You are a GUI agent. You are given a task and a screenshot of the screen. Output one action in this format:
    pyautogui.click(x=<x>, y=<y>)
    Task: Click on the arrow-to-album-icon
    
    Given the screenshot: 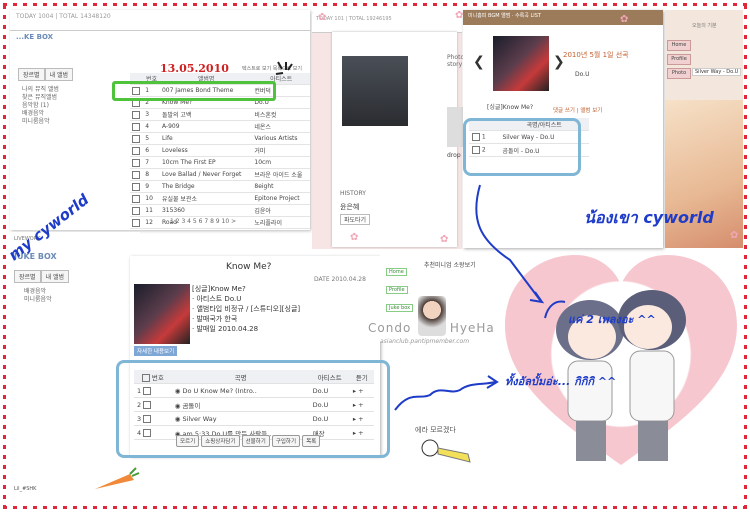 What is the action you would take?
    pyautogui.click(x=445, y=396)
    